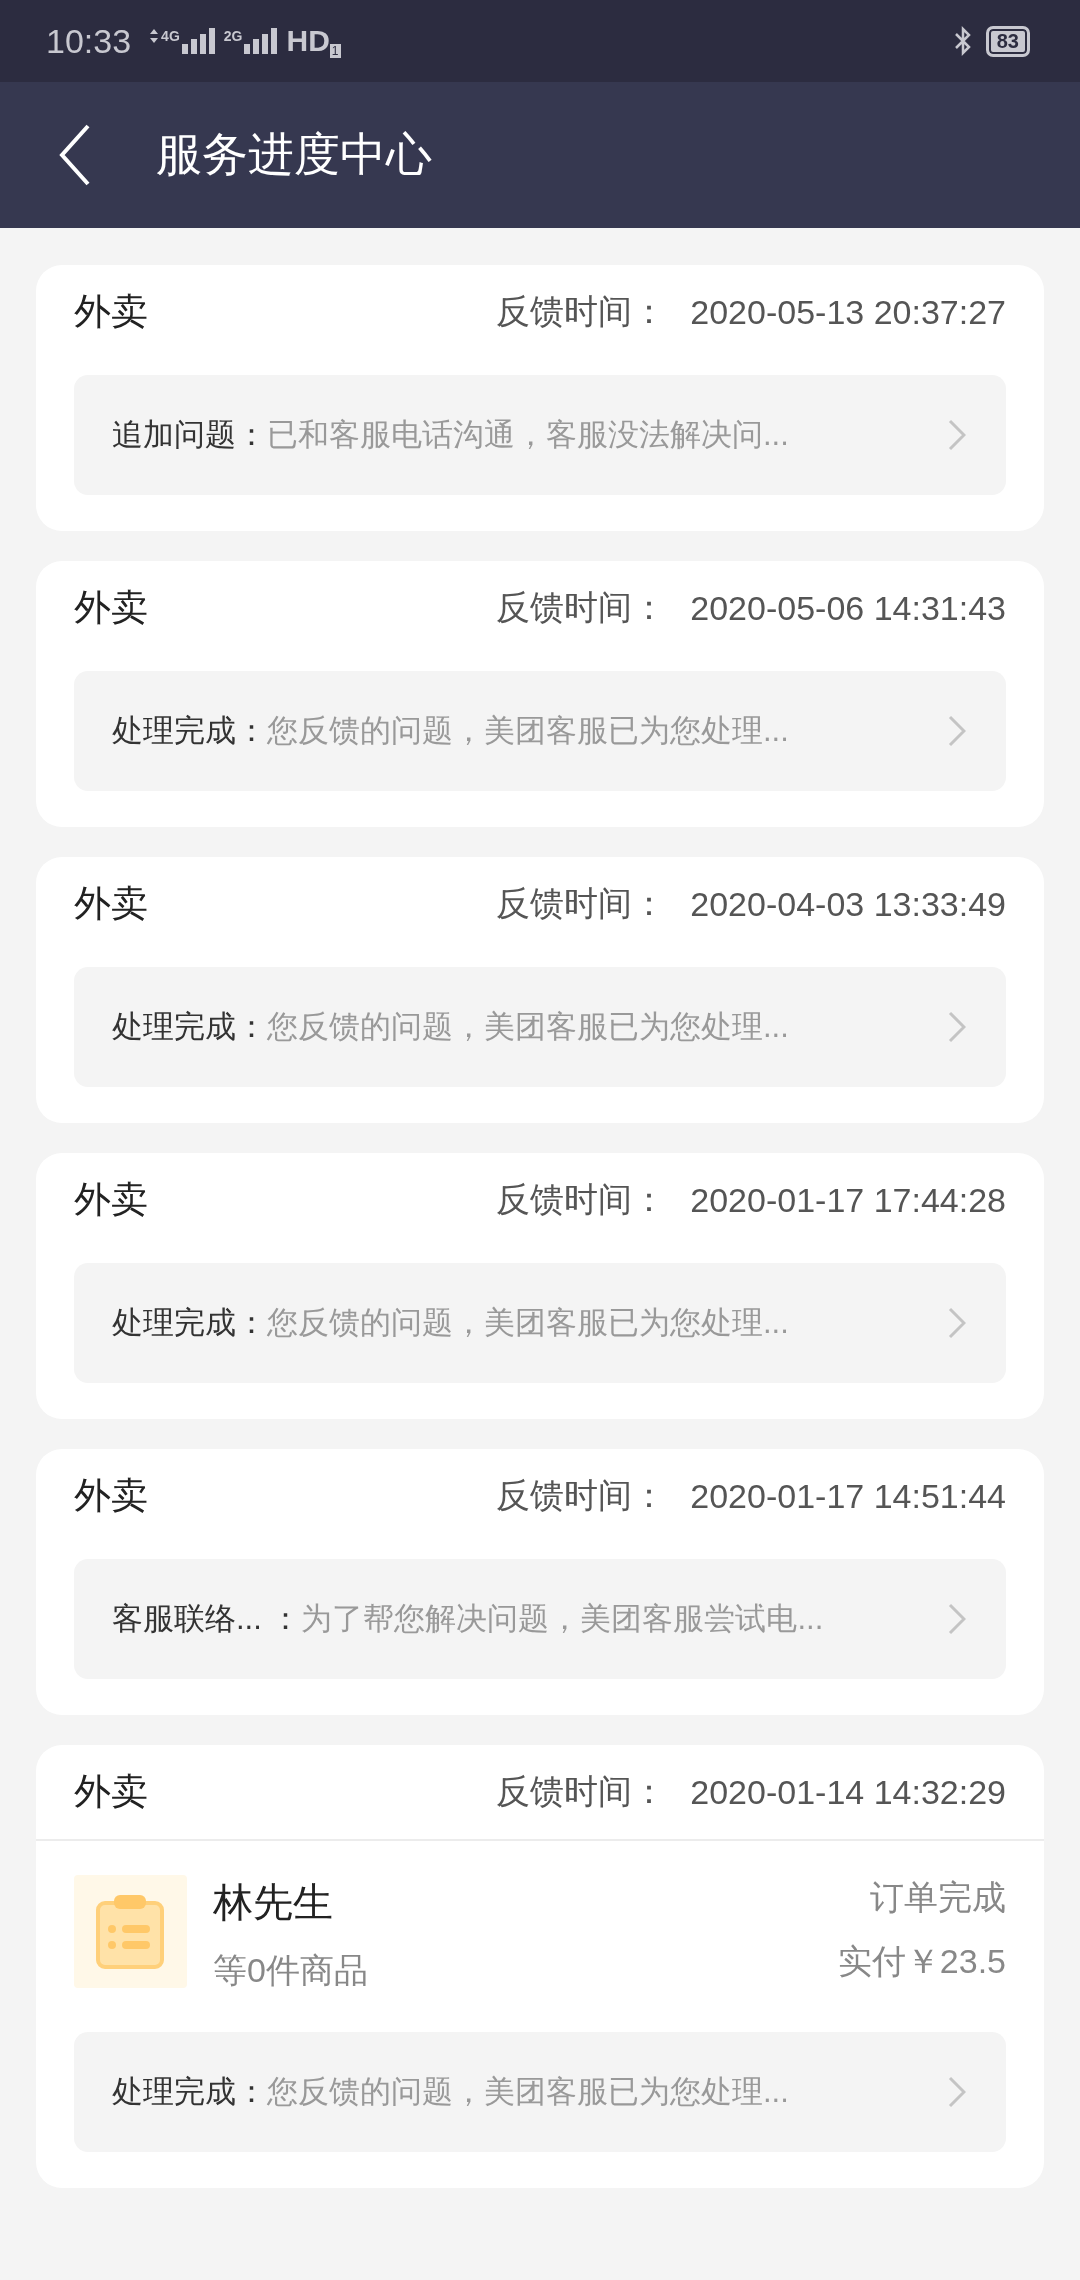 The height and width of the screenshot is (2280, 1080). I want to click on network-label: 2G, so click(233, 36).